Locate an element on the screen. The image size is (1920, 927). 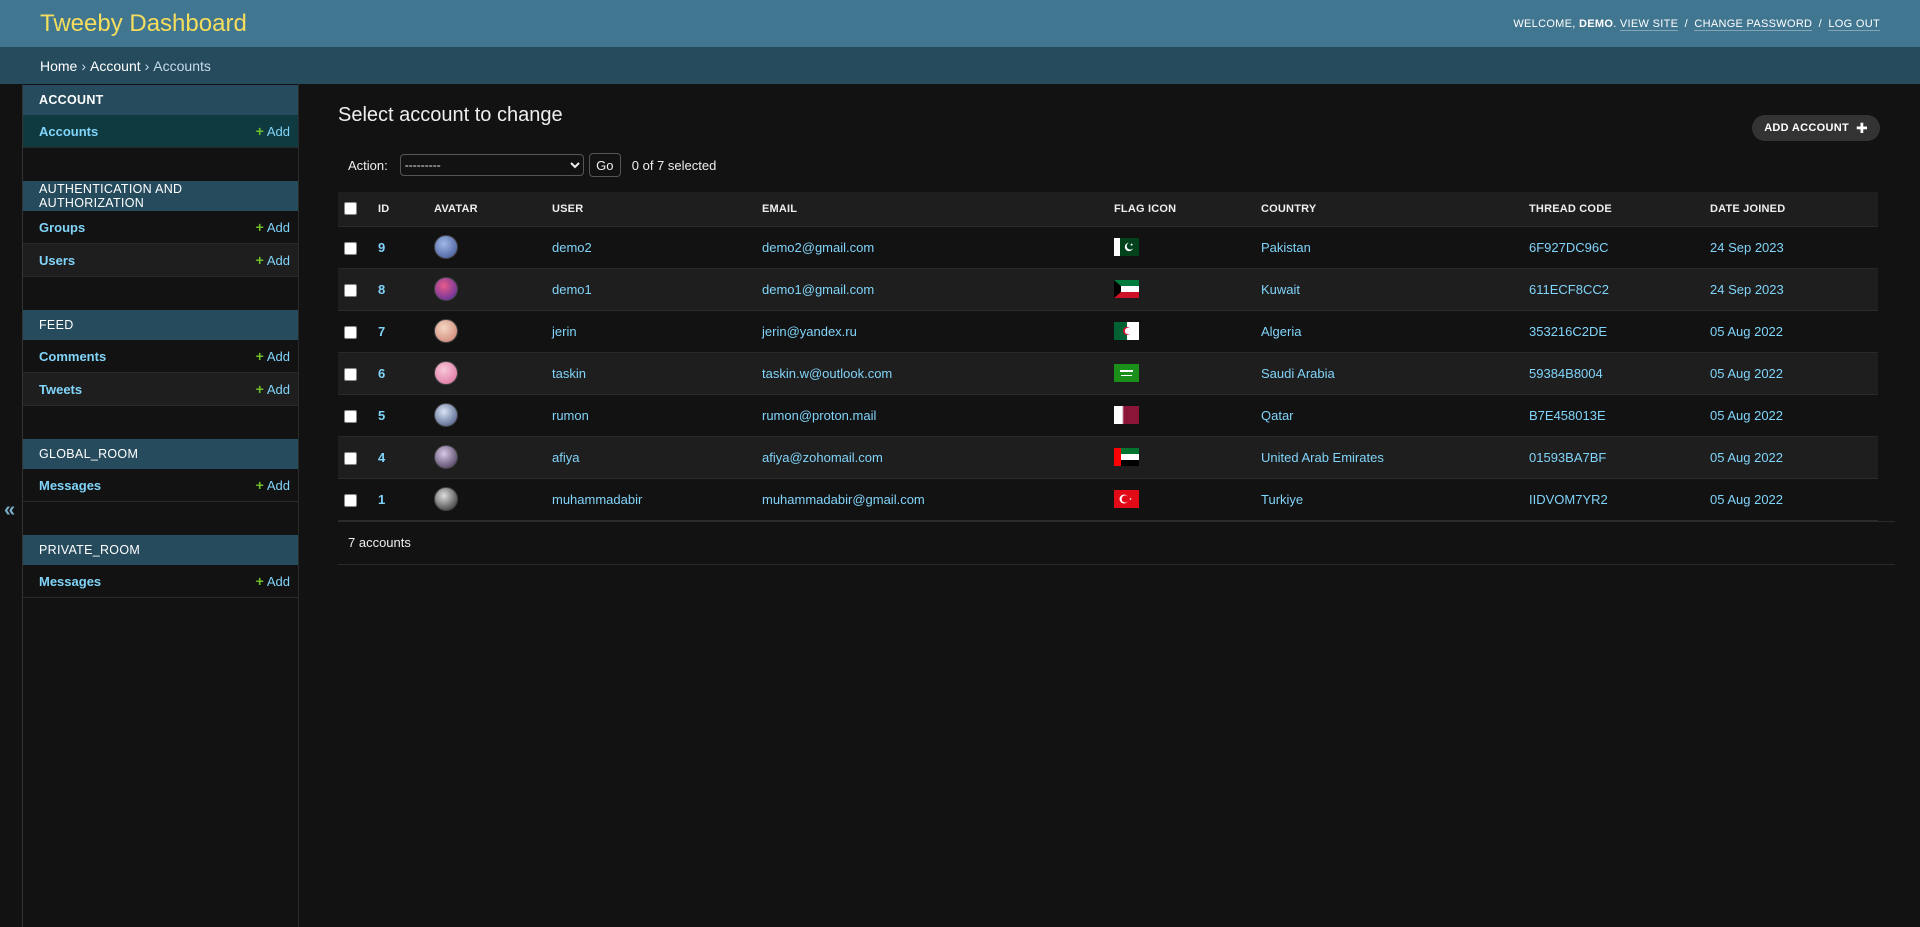
breadcrumb-home: Home is located at coordinates (58, 66).